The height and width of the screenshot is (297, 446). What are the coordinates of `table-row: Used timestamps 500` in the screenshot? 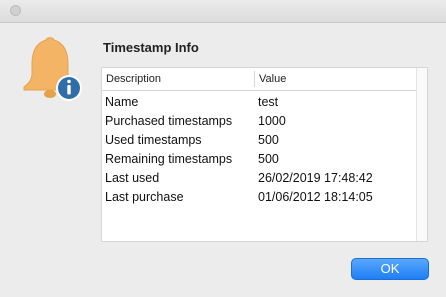 It's located at (260, 141).